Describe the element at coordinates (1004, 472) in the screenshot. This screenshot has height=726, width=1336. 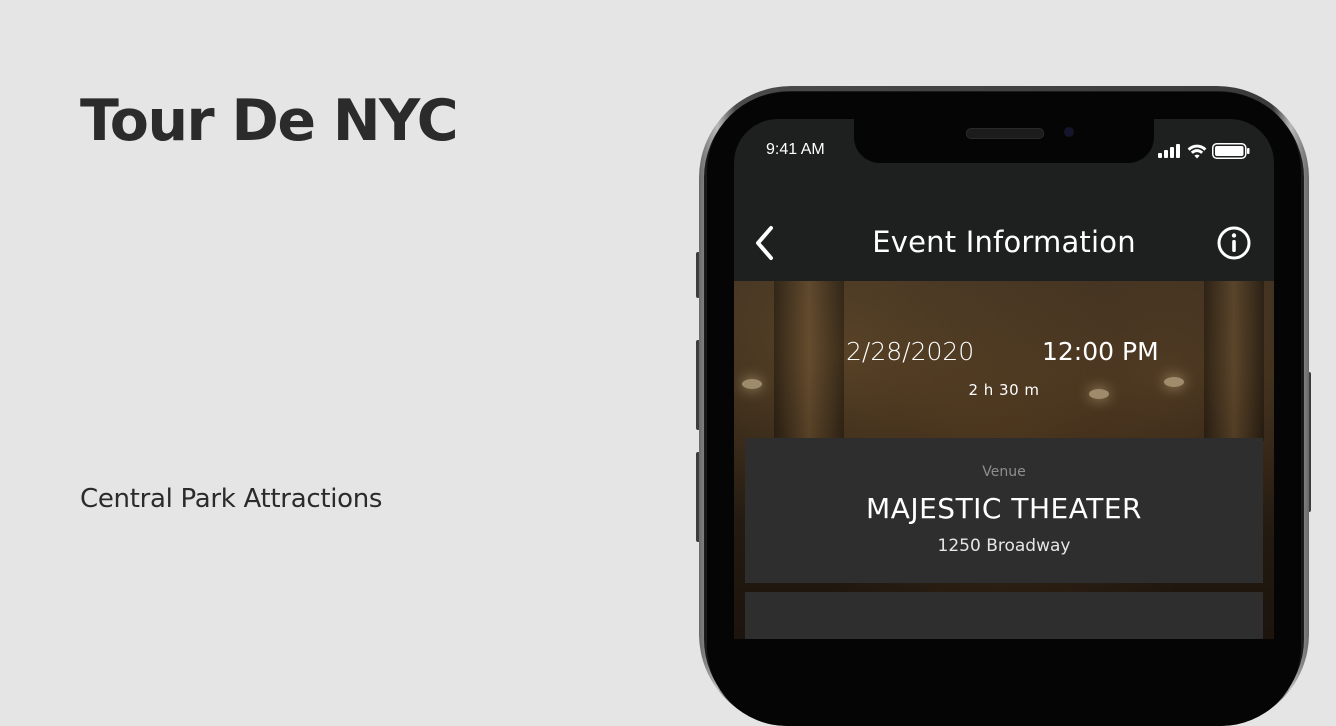
I see `venue-label: Venue` at that location.